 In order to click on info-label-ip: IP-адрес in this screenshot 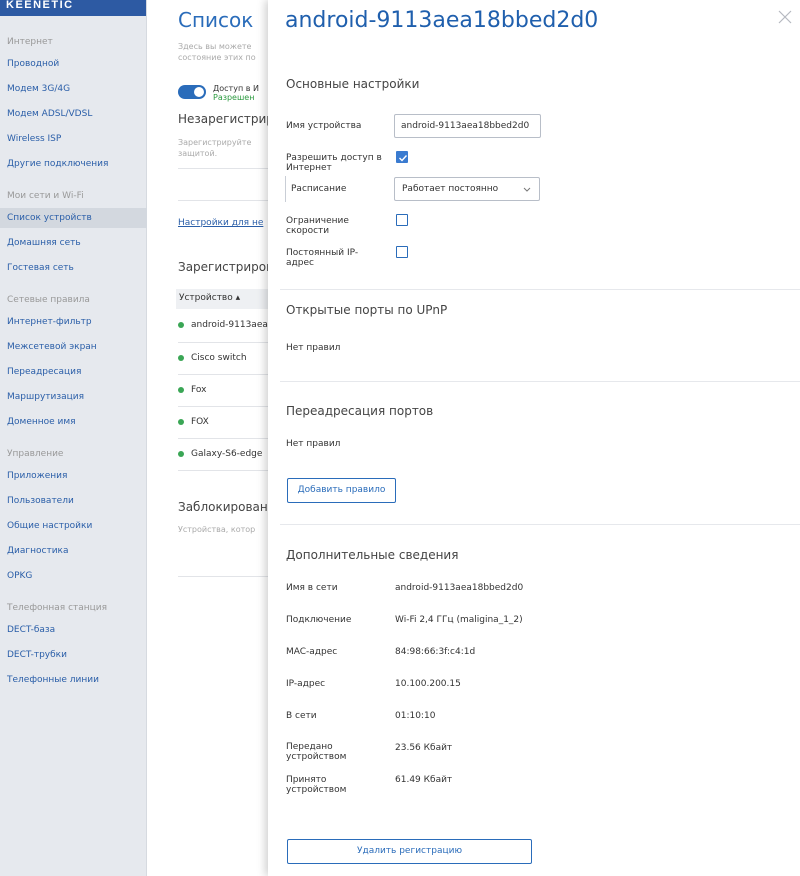, I will do `click(306, 684)`.